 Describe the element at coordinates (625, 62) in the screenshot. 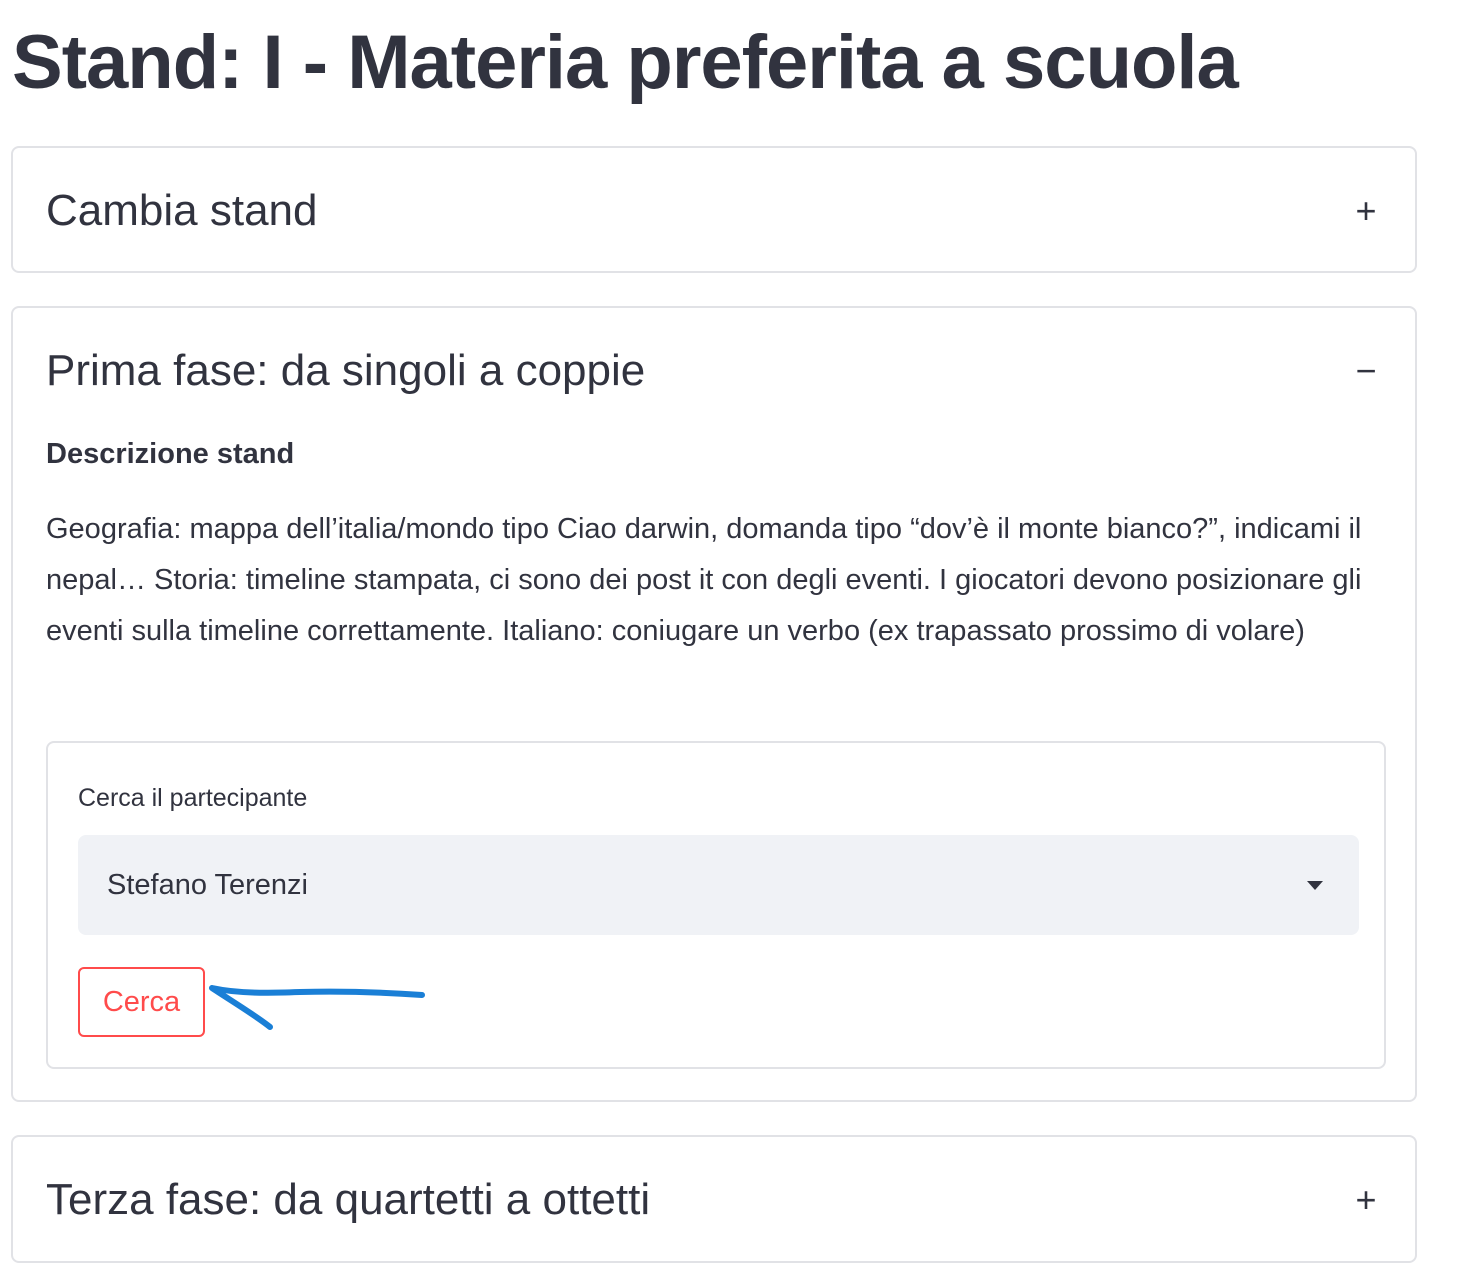

I see `page-title: Stand: I - Materia preferita a scuola` at that location.